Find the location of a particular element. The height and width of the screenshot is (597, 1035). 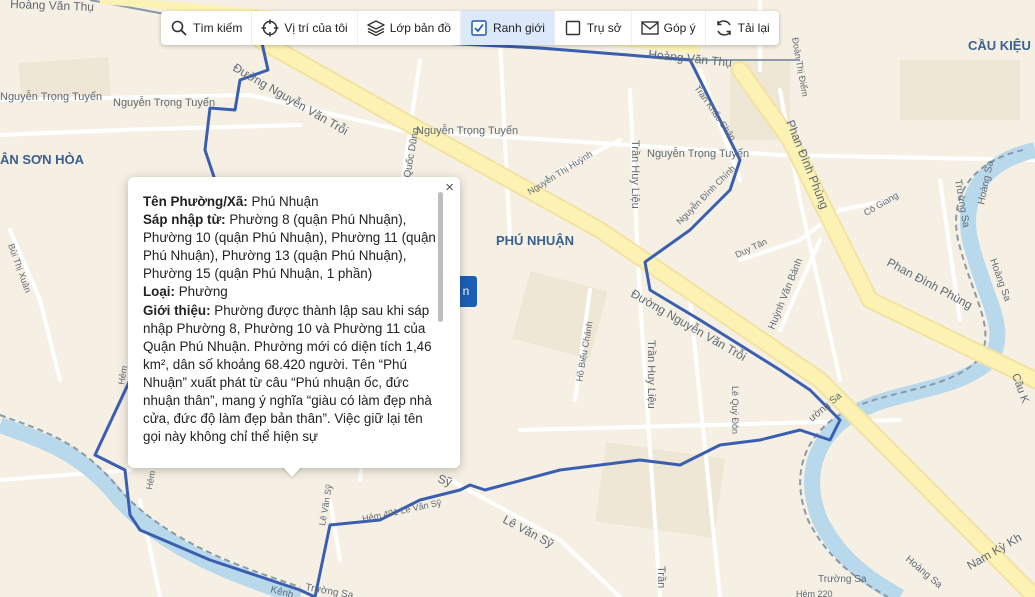

name-value: Phú Nhuận is located at coordinates (285, 201).